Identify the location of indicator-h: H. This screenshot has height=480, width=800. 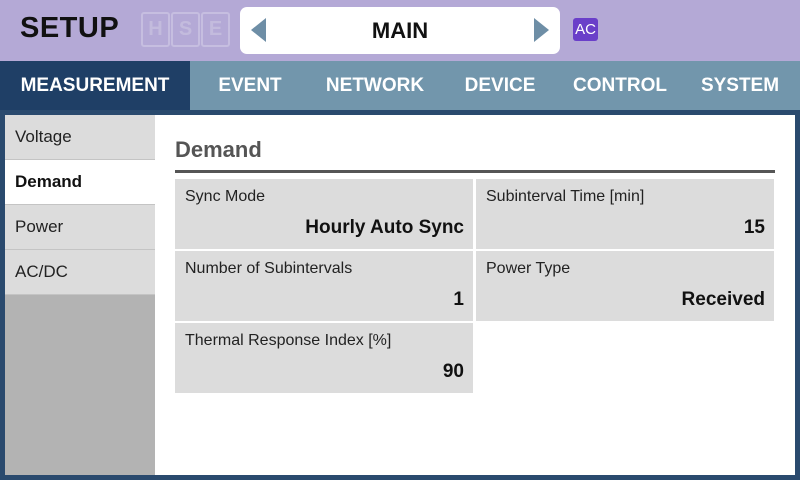
(155, 29).